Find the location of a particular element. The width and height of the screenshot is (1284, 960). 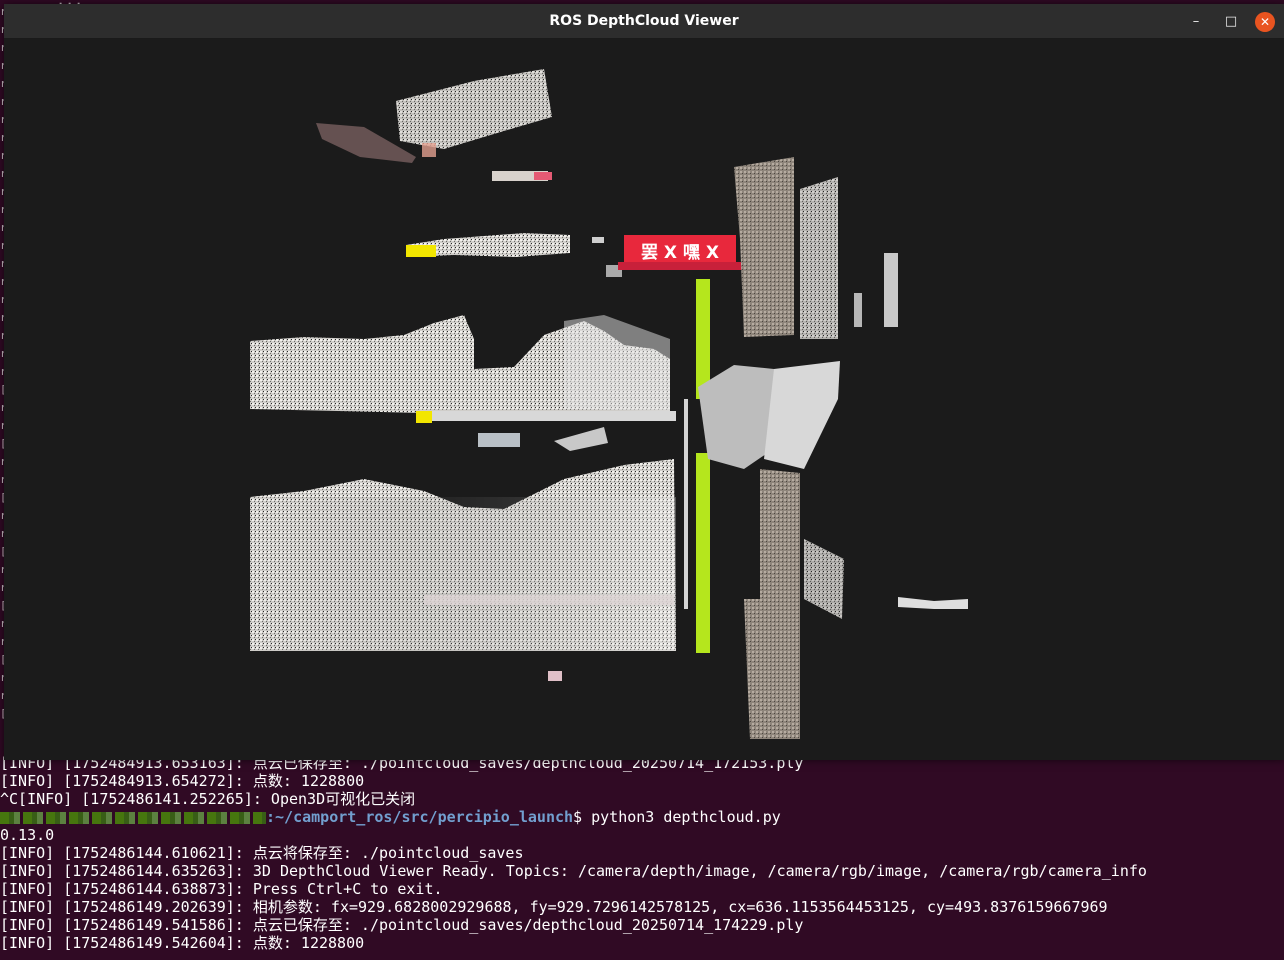

upper-shelf is located at coordinates (514, 255).